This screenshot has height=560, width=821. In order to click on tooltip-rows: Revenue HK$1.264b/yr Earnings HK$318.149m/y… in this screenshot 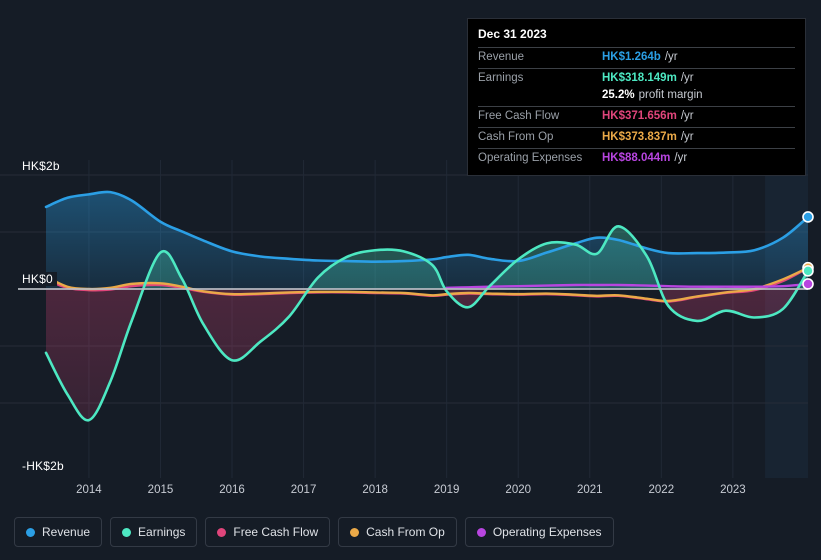, I will do `click(636, 108)`.